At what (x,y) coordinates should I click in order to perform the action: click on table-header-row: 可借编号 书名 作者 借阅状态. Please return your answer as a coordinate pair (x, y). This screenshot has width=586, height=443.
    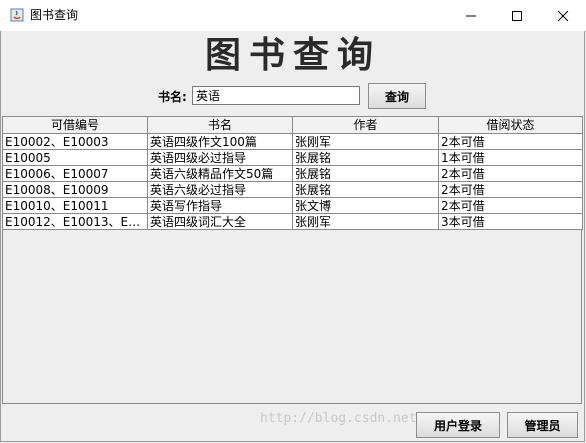
    Looking at the image, I should click on (292, 125).